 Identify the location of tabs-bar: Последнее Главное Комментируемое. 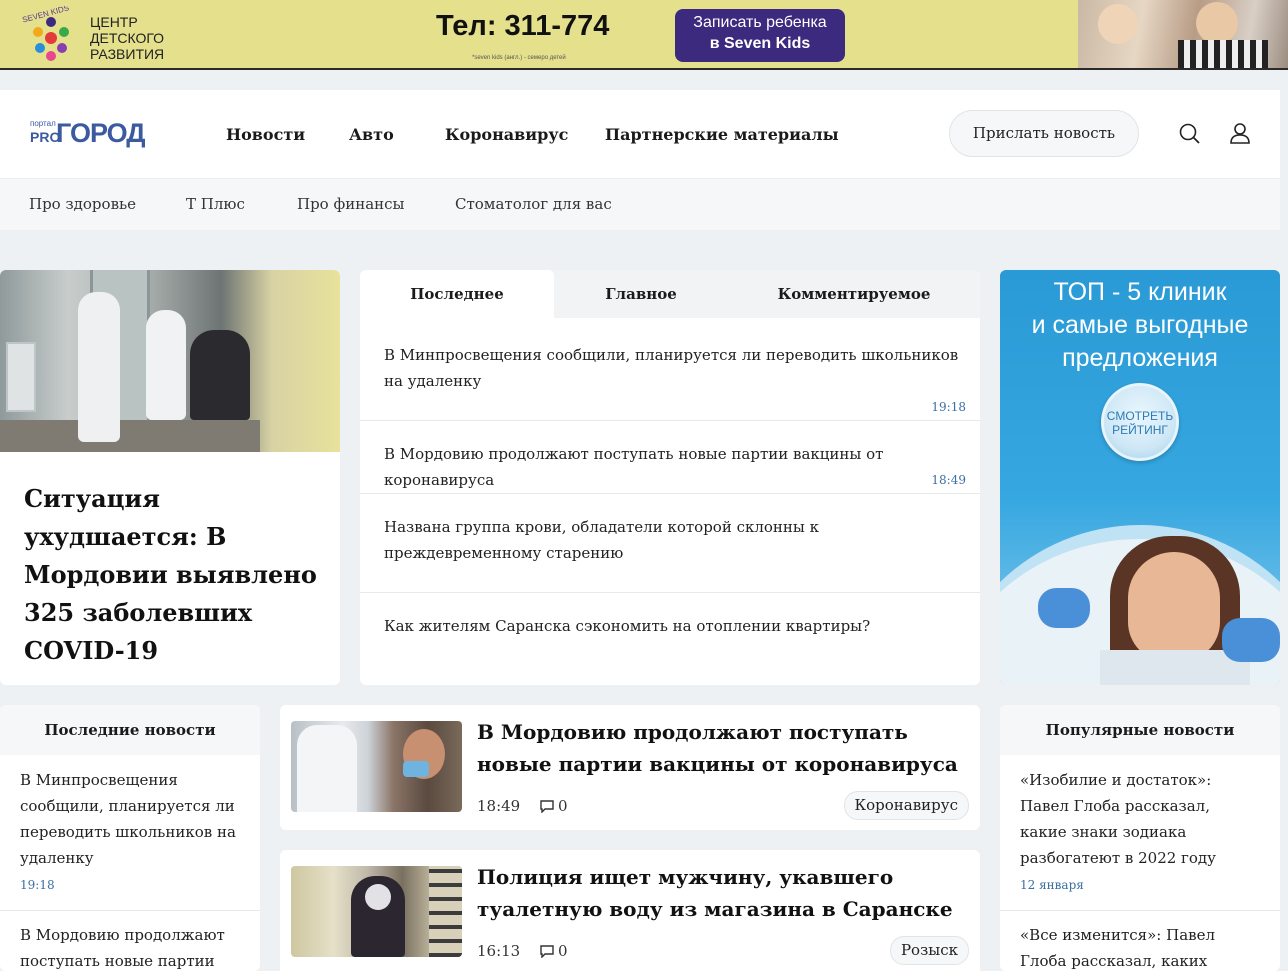
(670, 294).